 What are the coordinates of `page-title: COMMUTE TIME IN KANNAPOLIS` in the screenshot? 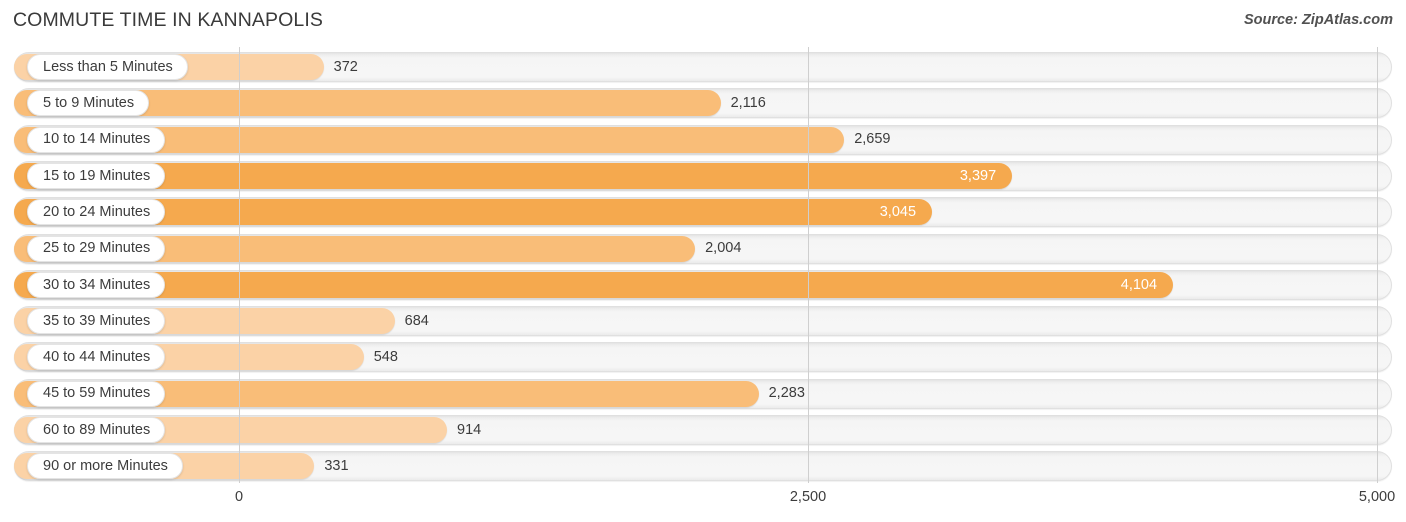 It's located at (168, 20).